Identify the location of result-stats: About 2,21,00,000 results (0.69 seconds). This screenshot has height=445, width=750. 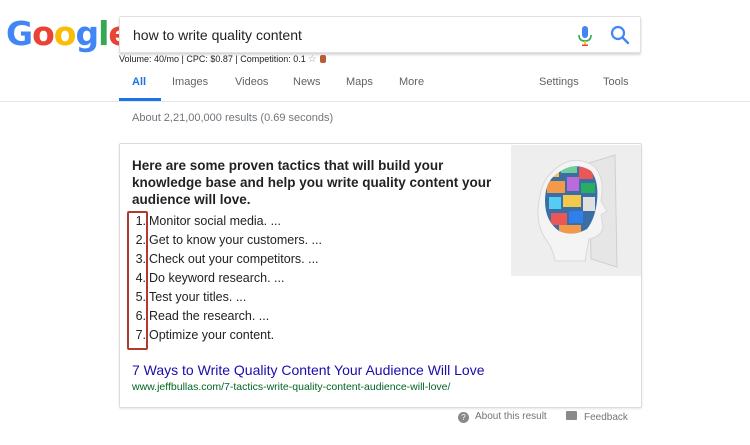
(233, 118).